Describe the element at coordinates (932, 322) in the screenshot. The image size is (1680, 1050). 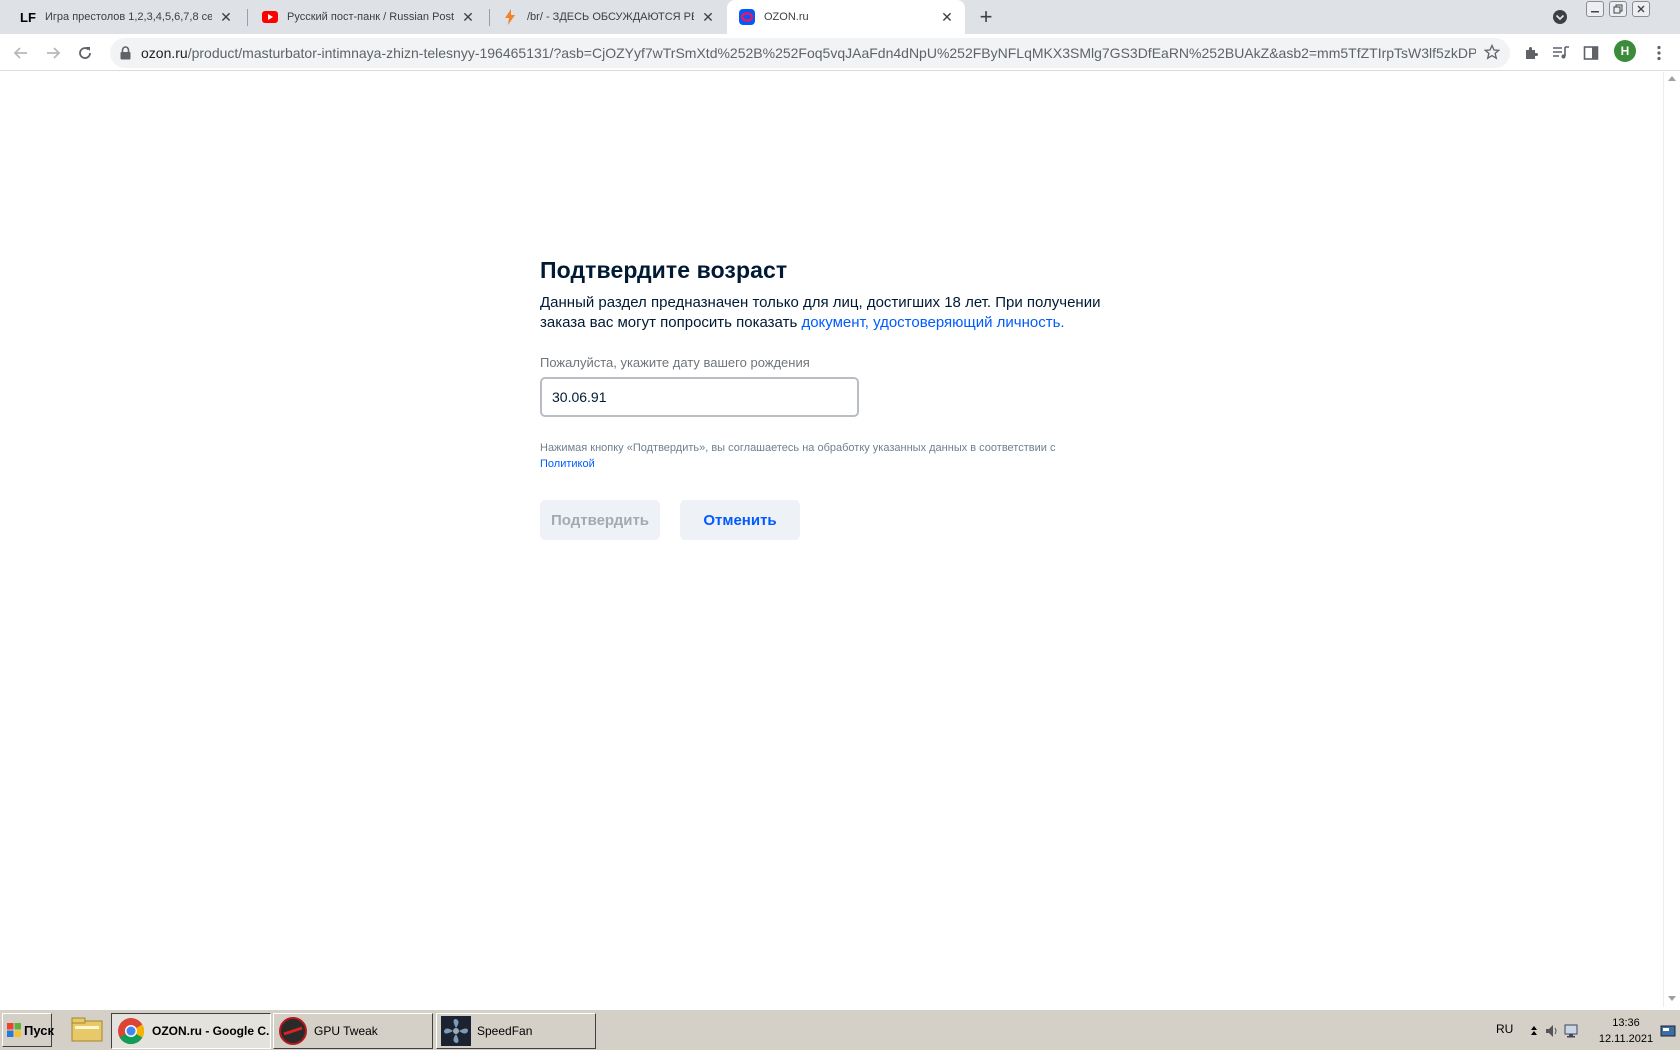
I see `id-document-link: документ, удостоверяющий личность.` at that location.